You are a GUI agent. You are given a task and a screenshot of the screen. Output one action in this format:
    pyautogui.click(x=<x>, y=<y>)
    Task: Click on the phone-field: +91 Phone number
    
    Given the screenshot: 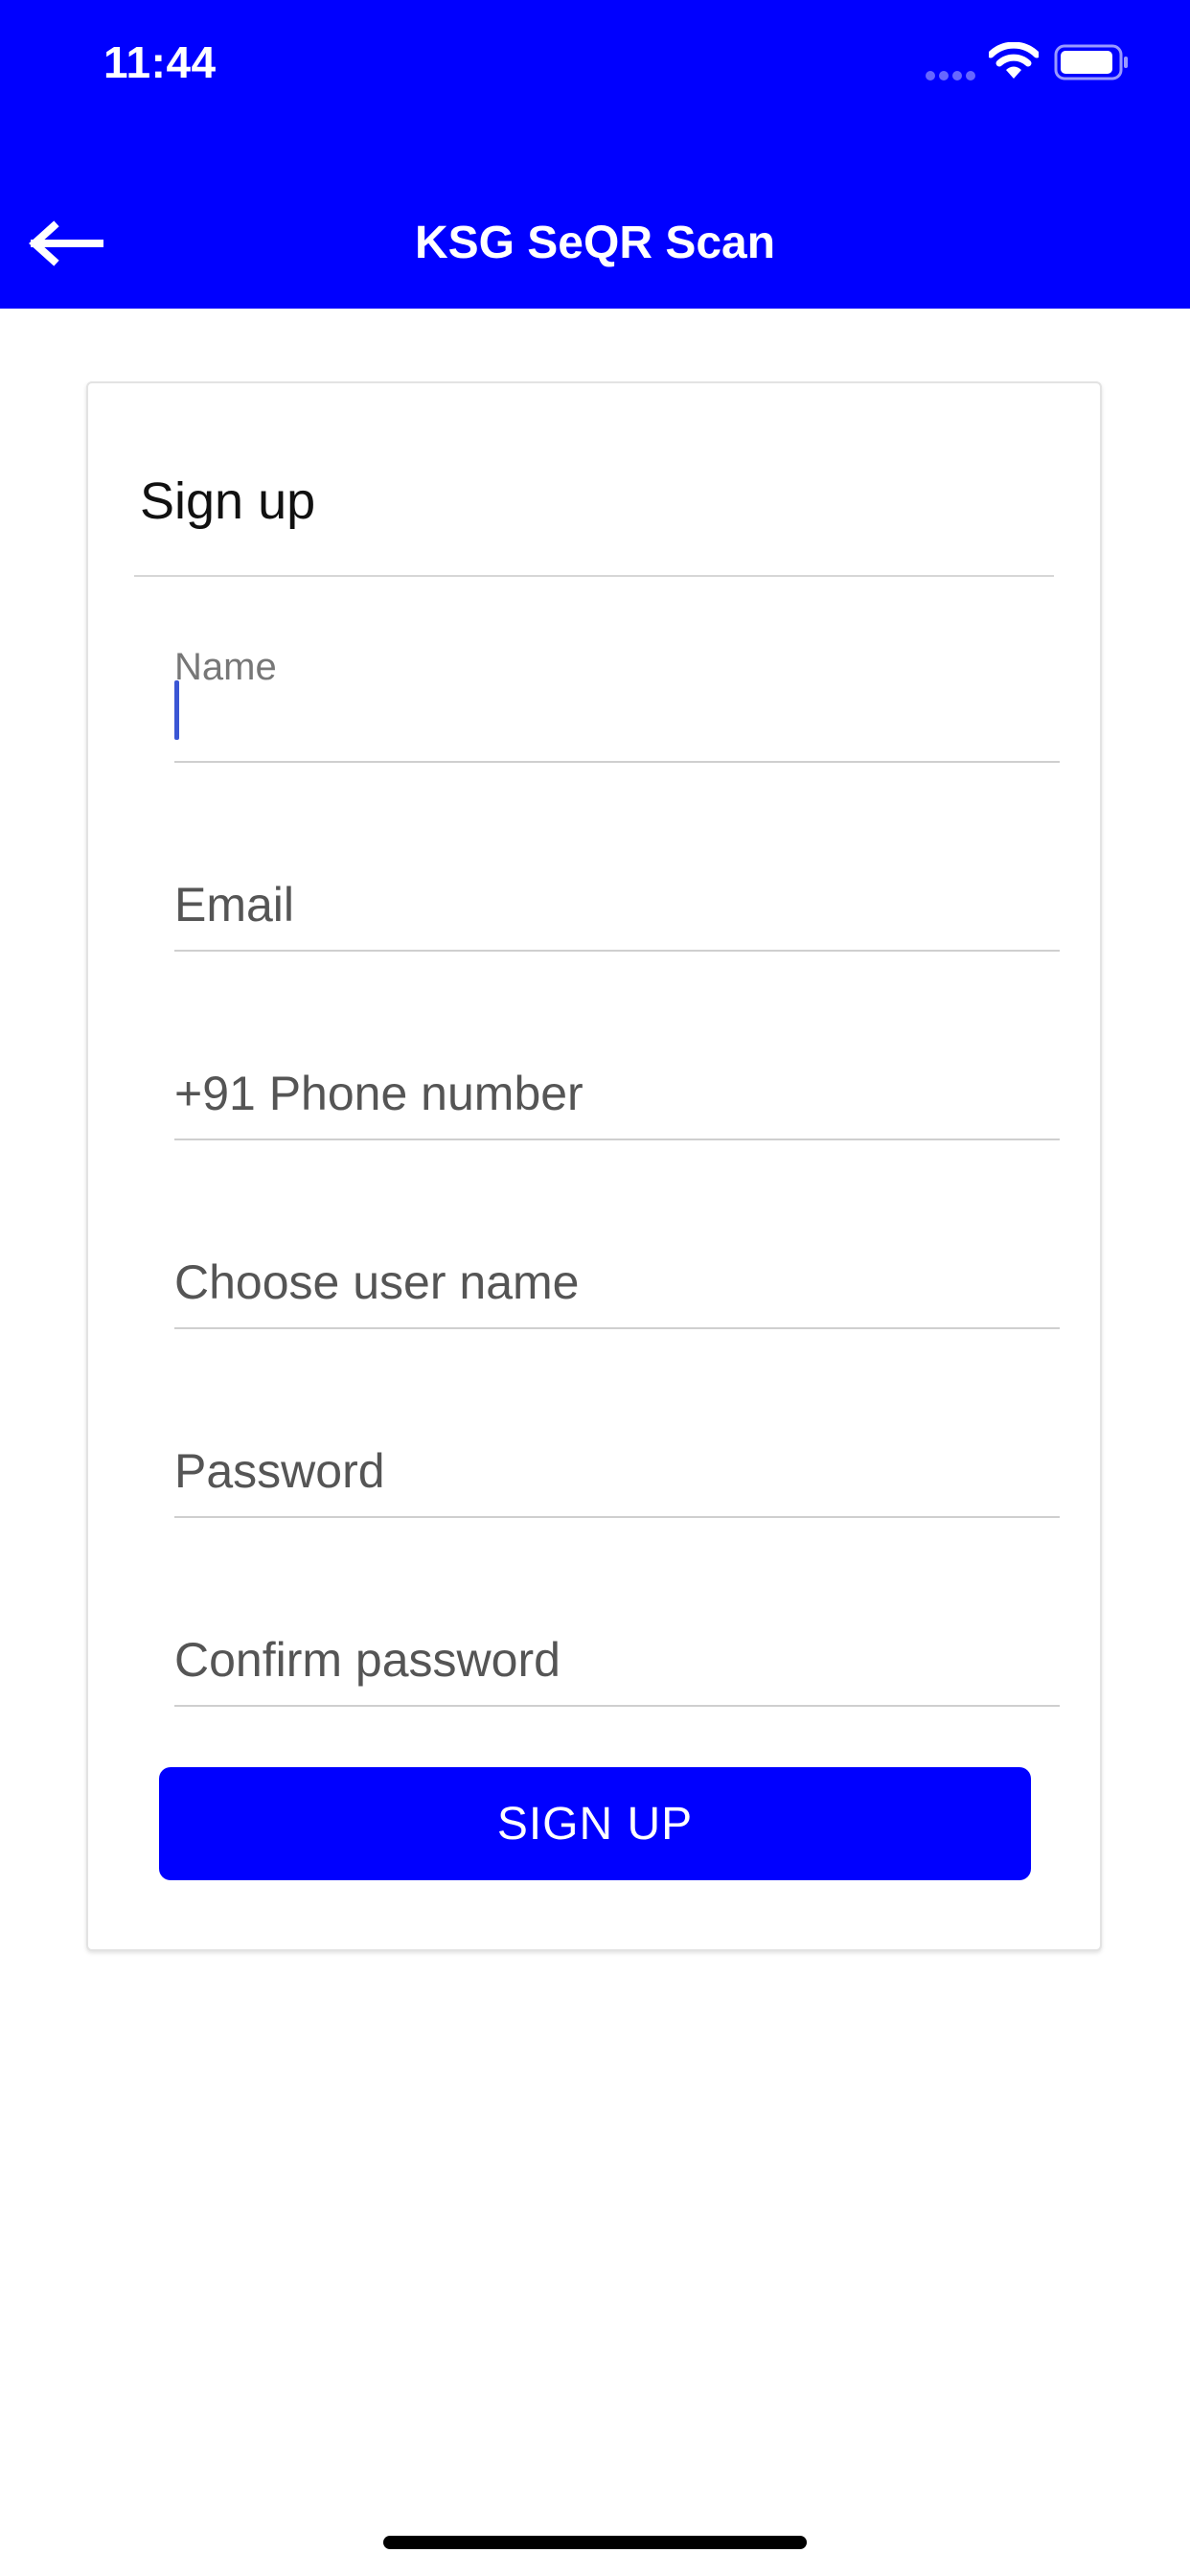 What is the action you would take?
    pyautogui.click(x=617, y=1082)
    